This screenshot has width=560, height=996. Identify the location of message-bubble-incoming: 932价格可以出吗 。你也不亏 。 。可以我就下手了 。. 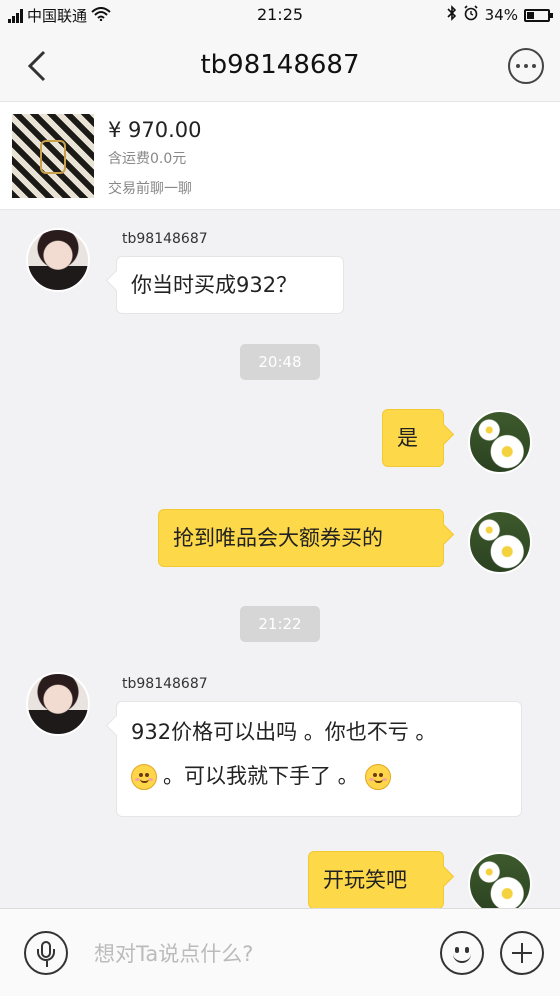
(319, 759).